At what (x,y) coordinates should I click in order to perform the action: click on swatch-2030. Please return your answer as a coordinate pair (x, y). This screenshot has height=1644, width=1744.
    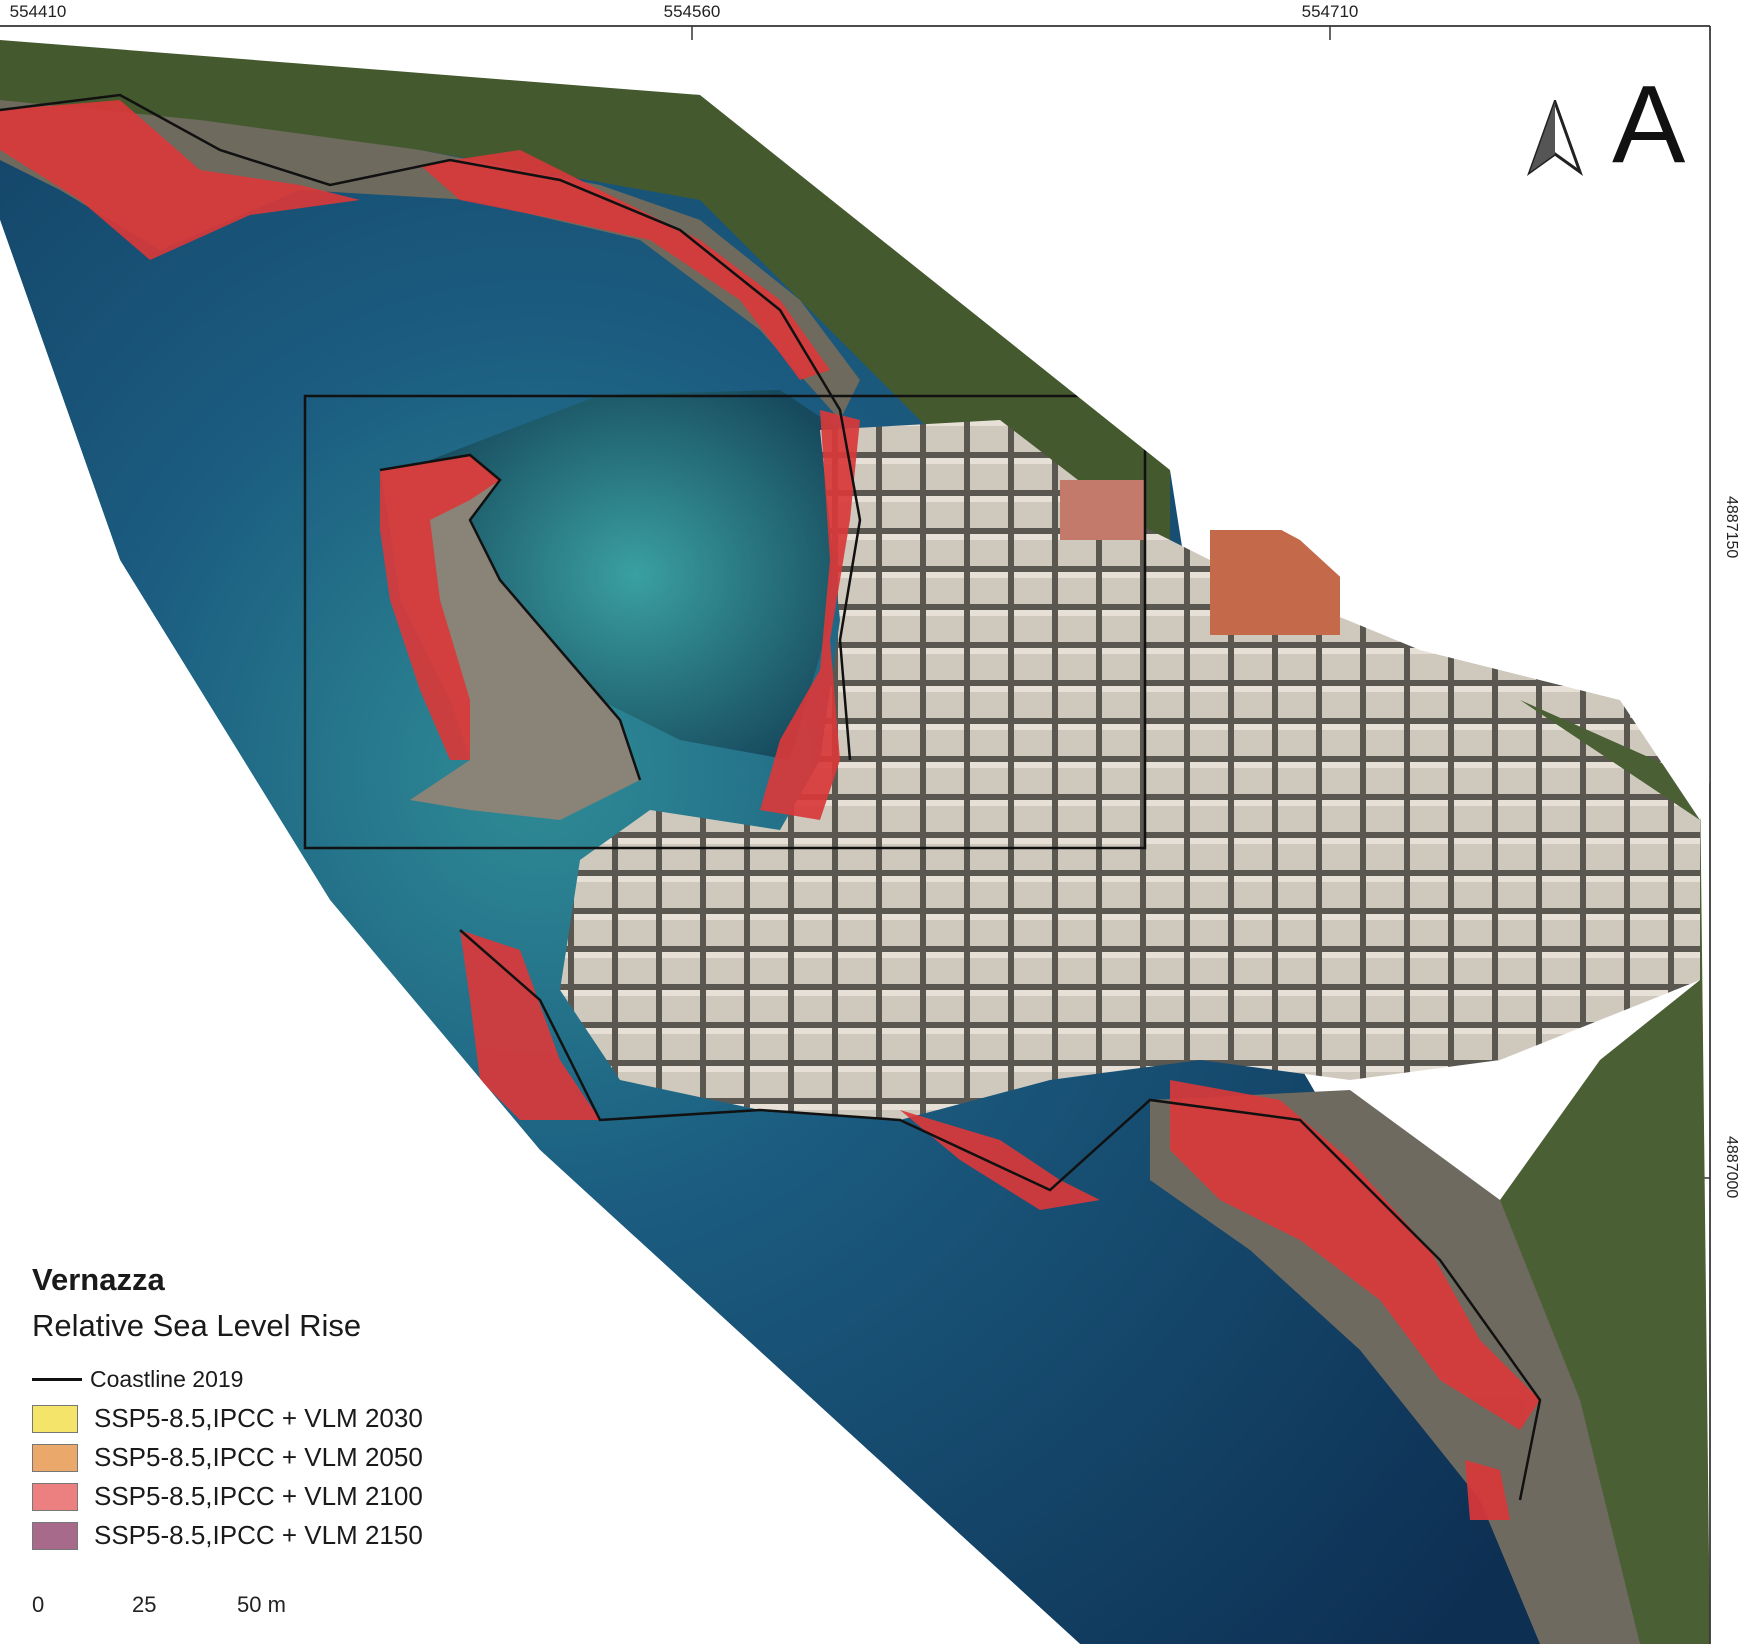
    Looking at the image, I should click on (55, 1418).